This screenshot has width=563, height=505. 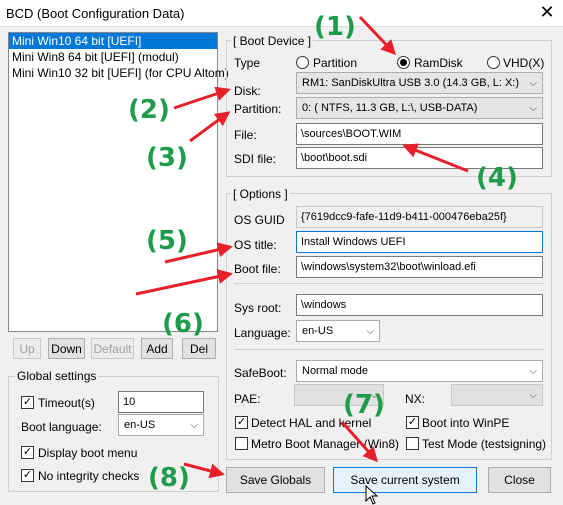 I want to click on annotation-label-5: (5), so click(x=167, y=241).